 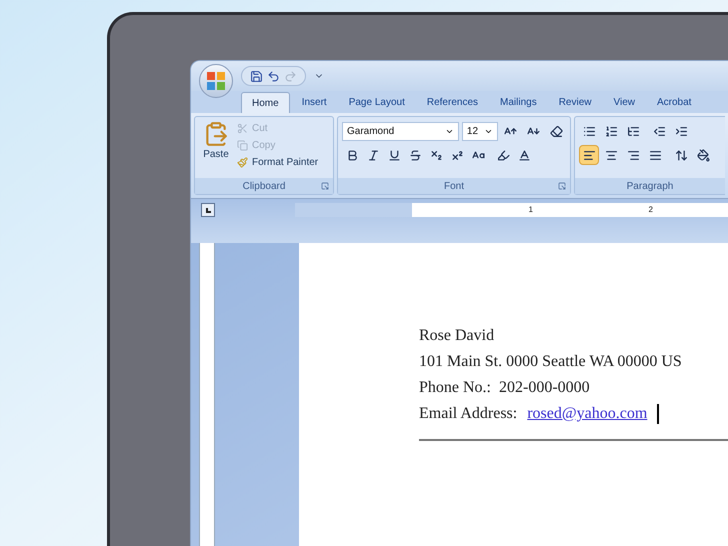 What do you see at coordinates (556, 131) in the screenshot?
I see `clear-formatting-icon` at bounding box center [556, 131].